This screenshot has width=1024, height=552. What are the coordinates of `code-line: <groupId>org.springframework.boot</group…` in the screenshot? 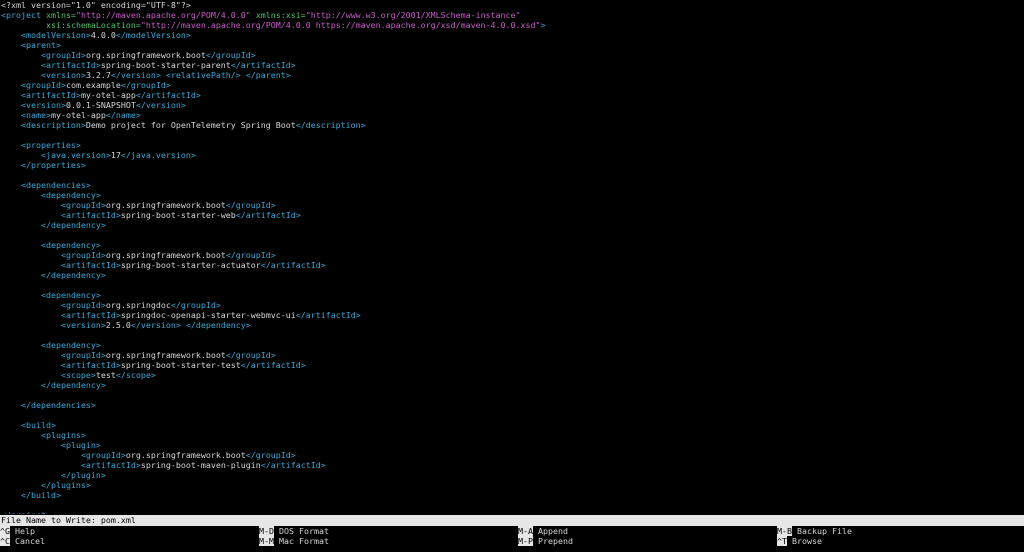 It's located at (138, 355).